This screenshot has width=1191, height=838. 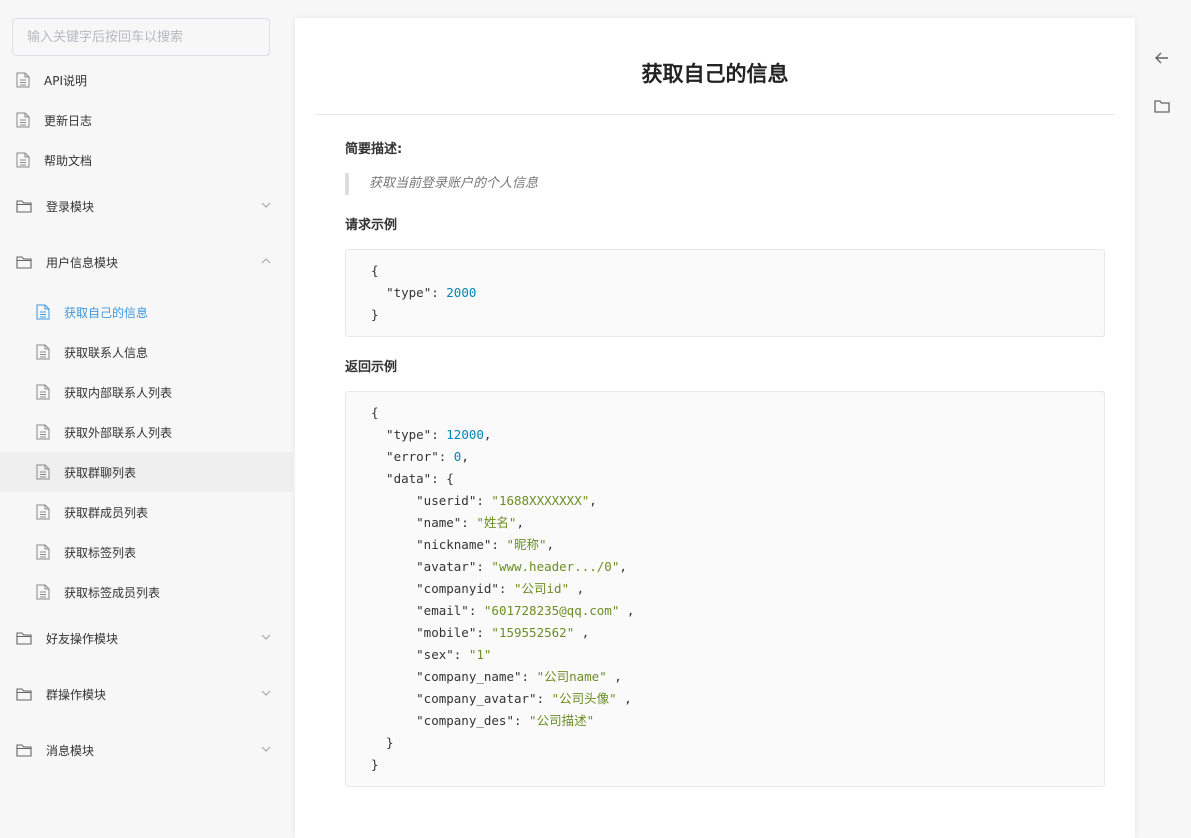 I want to click on company-name-value: 公司name, so click(x=572, y=676).